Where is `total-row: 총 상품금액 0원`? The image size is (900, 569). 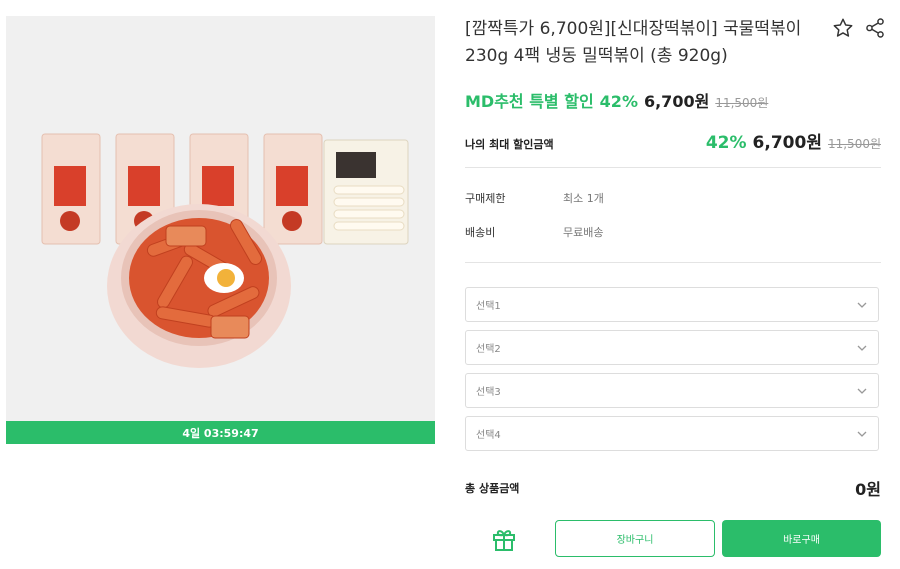
total-row: 총 상품금액 0원 is located at coordinates (673, 488).